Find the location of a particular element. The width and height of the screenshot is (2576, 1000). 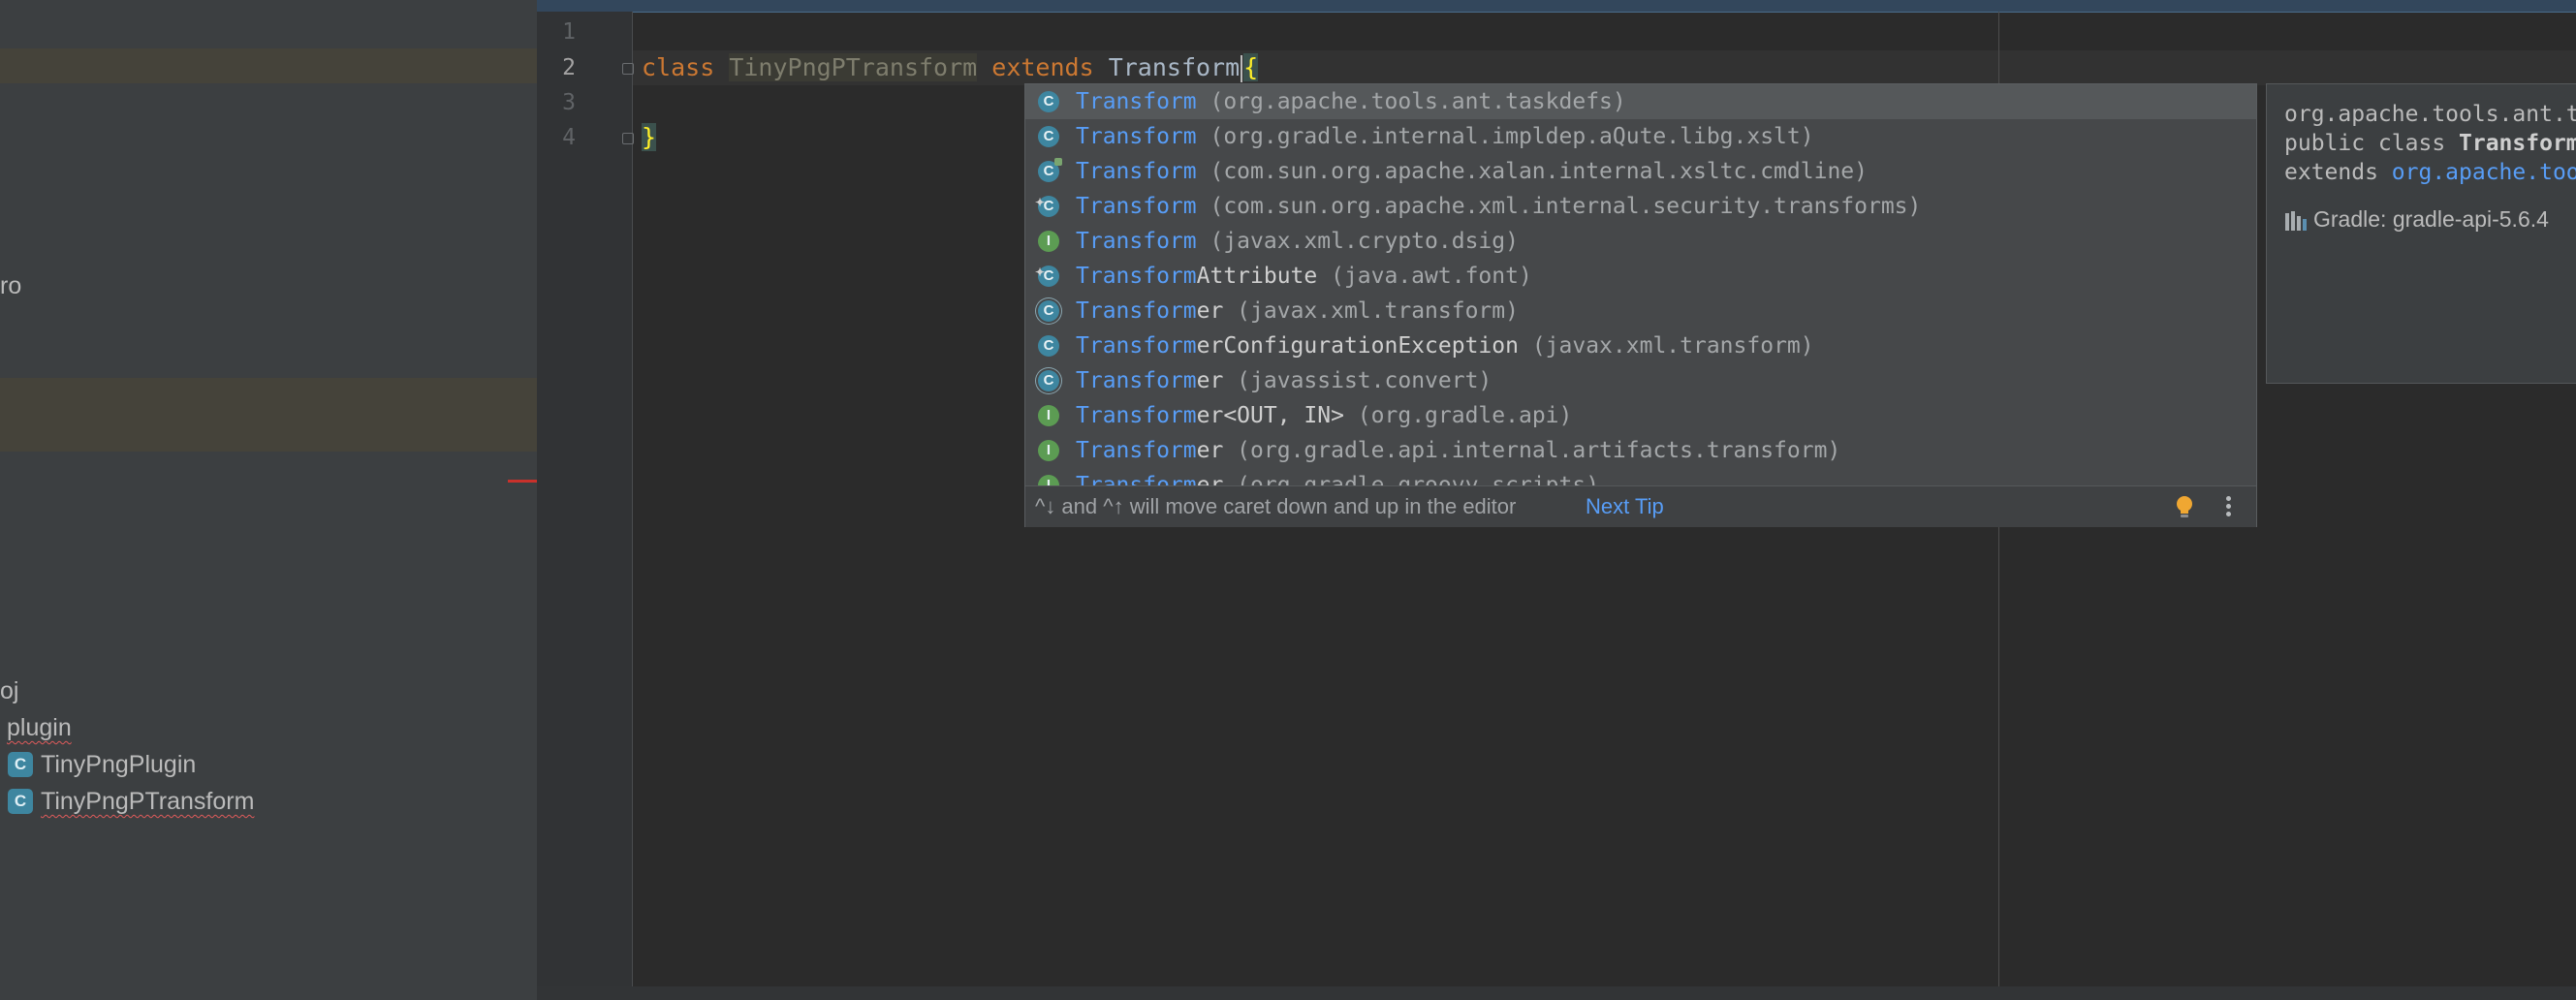

horizontal-scrollbar is located at coordinates (1556, 993).